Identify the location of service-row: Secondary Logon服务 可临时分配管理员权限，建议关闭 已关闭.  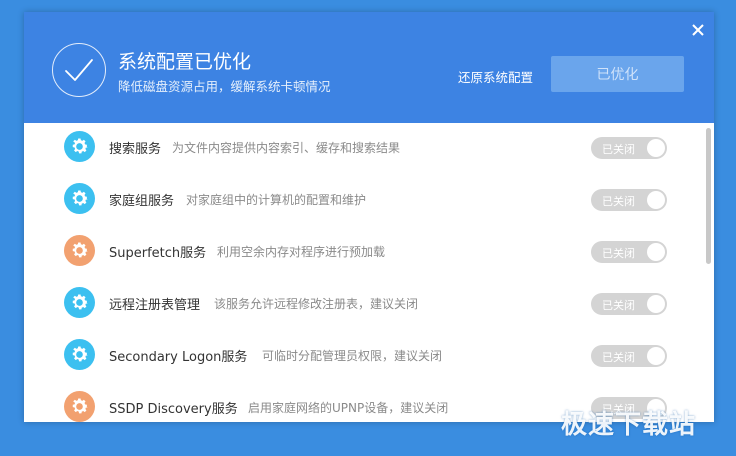
(364, 357).